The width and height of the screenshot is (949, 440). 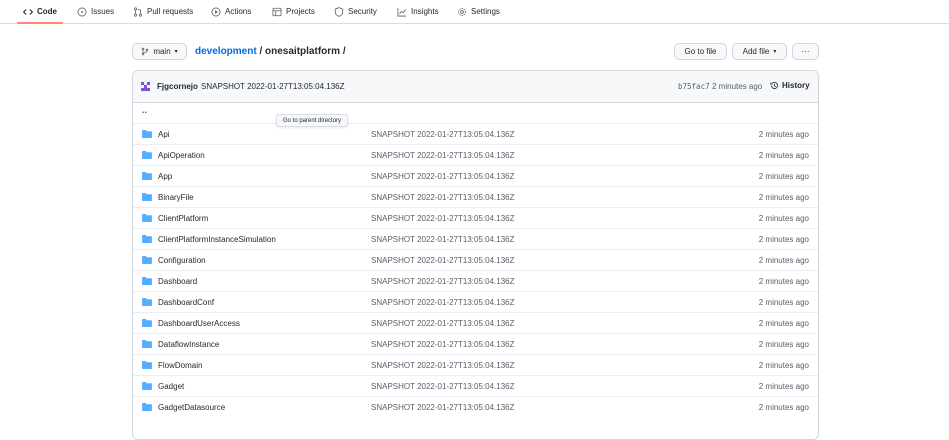 I want to click on go-to-file-button: Go to file, so click(x=700, y=51).